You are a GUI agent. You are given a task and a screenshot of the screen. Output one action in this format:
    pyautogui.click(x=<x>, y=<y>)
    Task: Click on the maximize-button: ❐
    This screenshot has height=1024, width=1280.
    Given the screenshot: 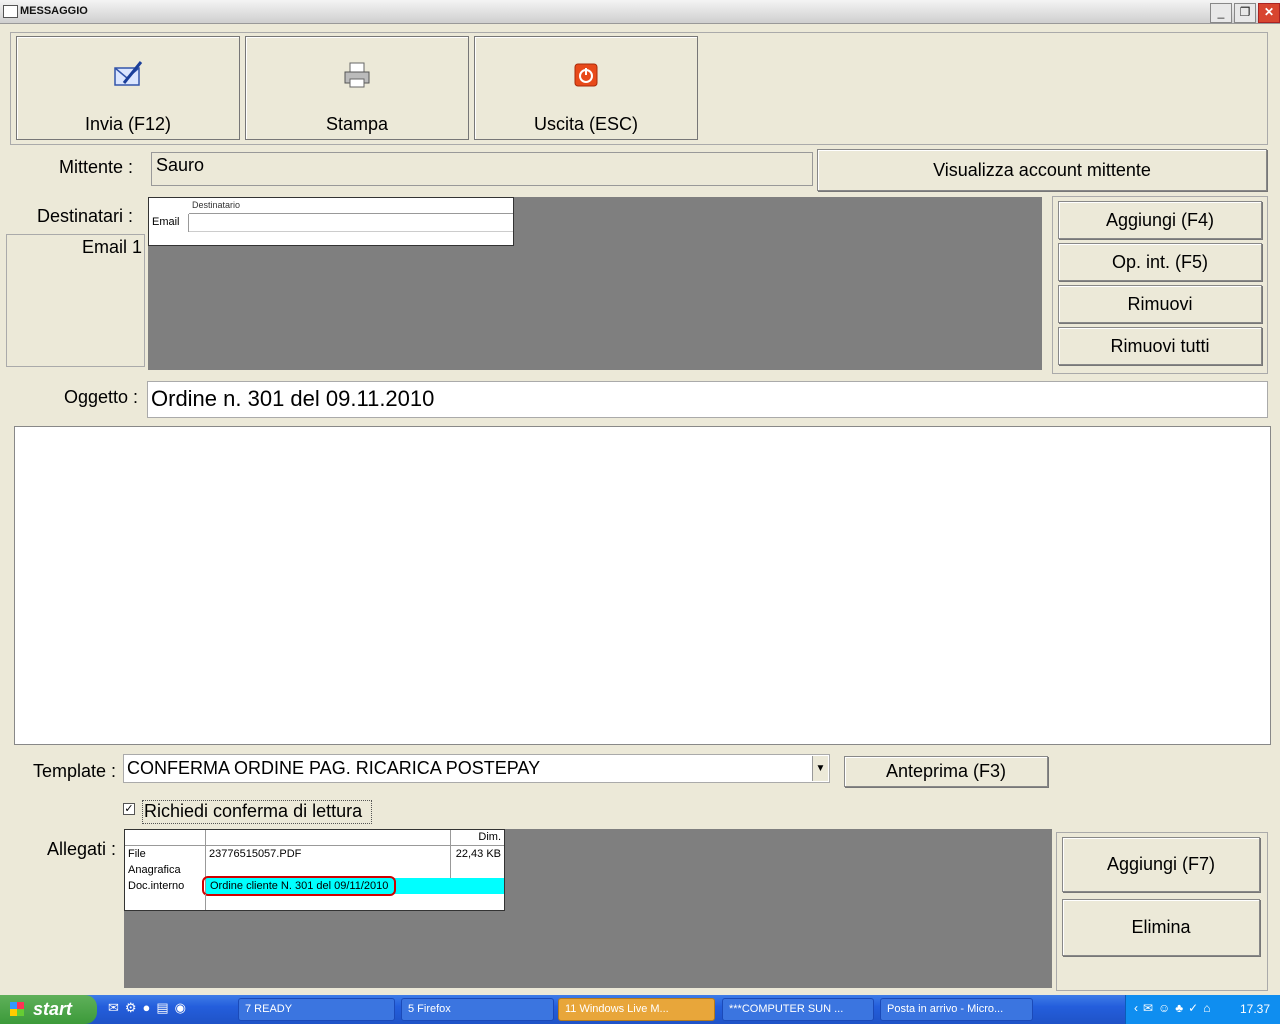 What is the action you would take?
    pyautogui.click(x=1245, y=13)
    